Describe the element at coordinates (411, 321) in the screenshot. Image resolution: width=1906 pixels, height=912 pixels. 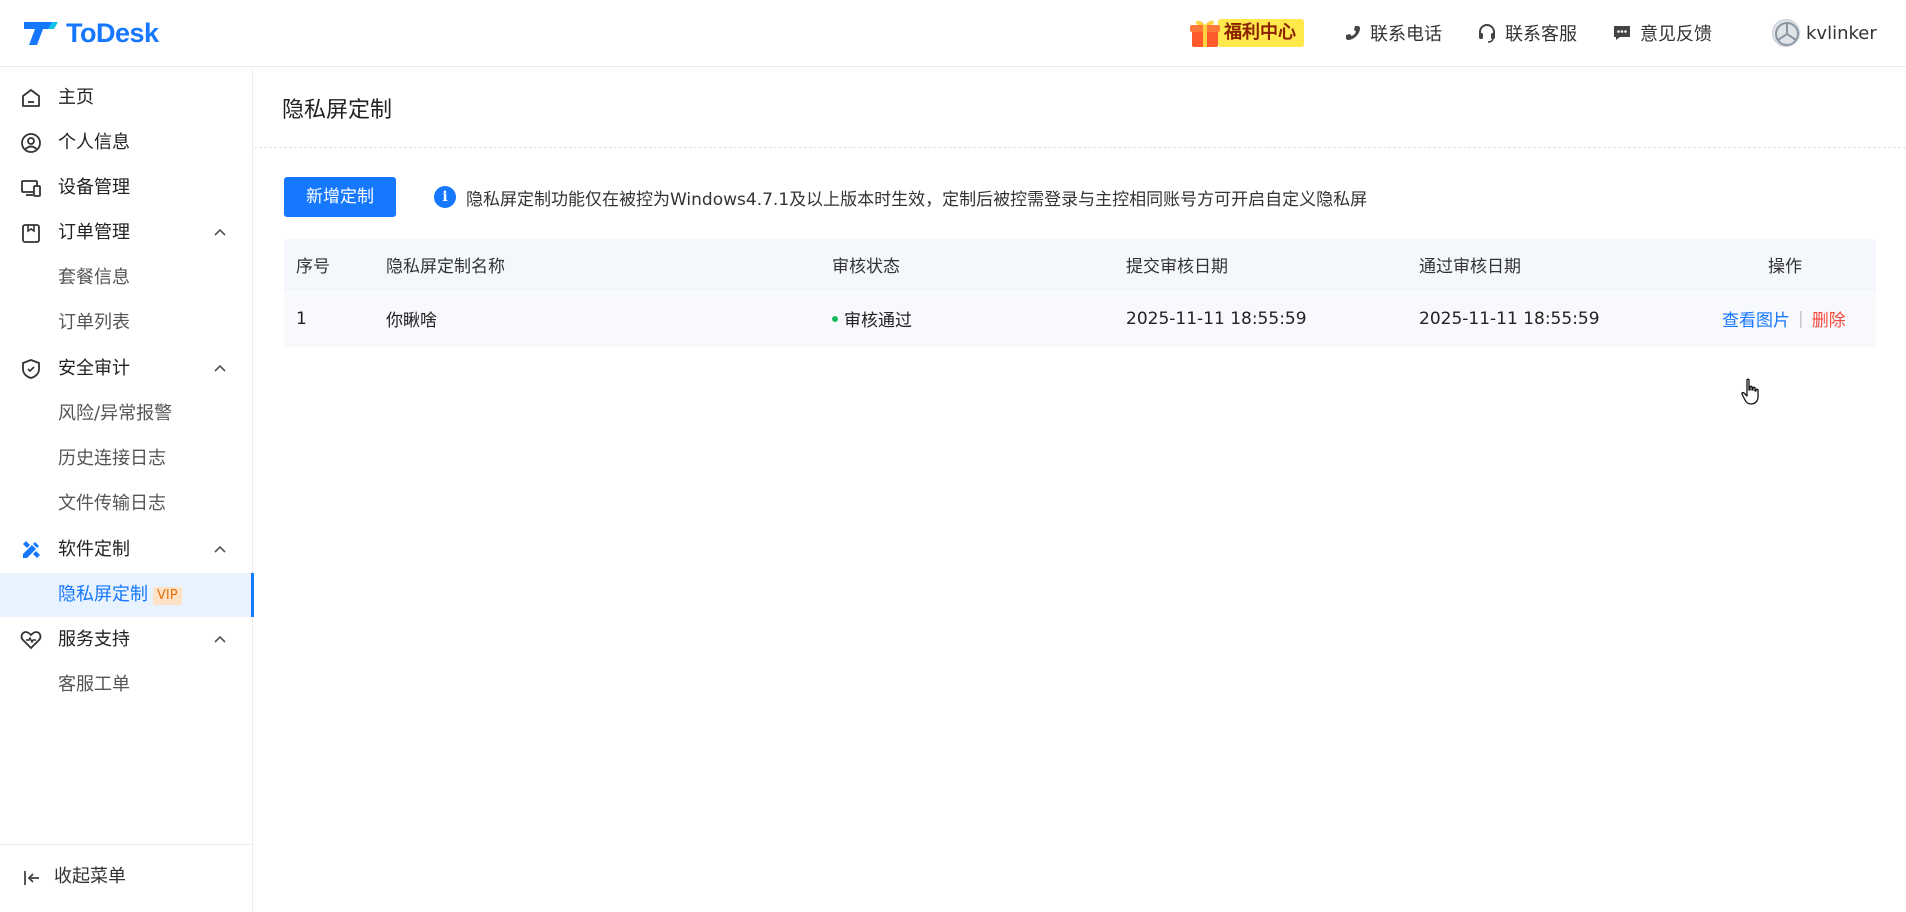
I see `cell-name: 你瞅啥` at that location.